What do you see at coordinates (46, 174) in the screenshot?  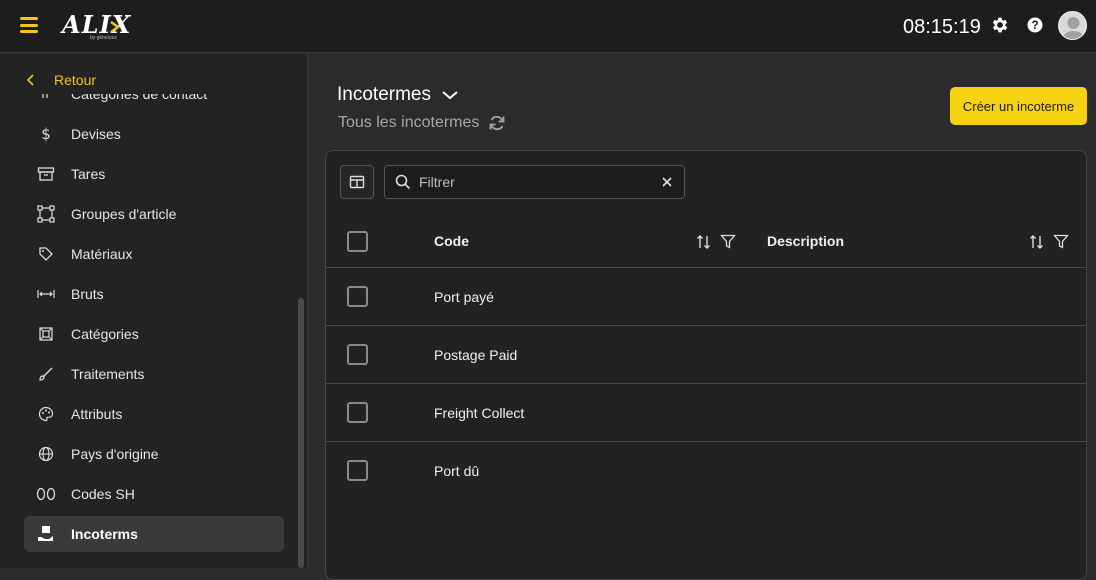 I see `archive-icon` at bounding box center [46, 174].